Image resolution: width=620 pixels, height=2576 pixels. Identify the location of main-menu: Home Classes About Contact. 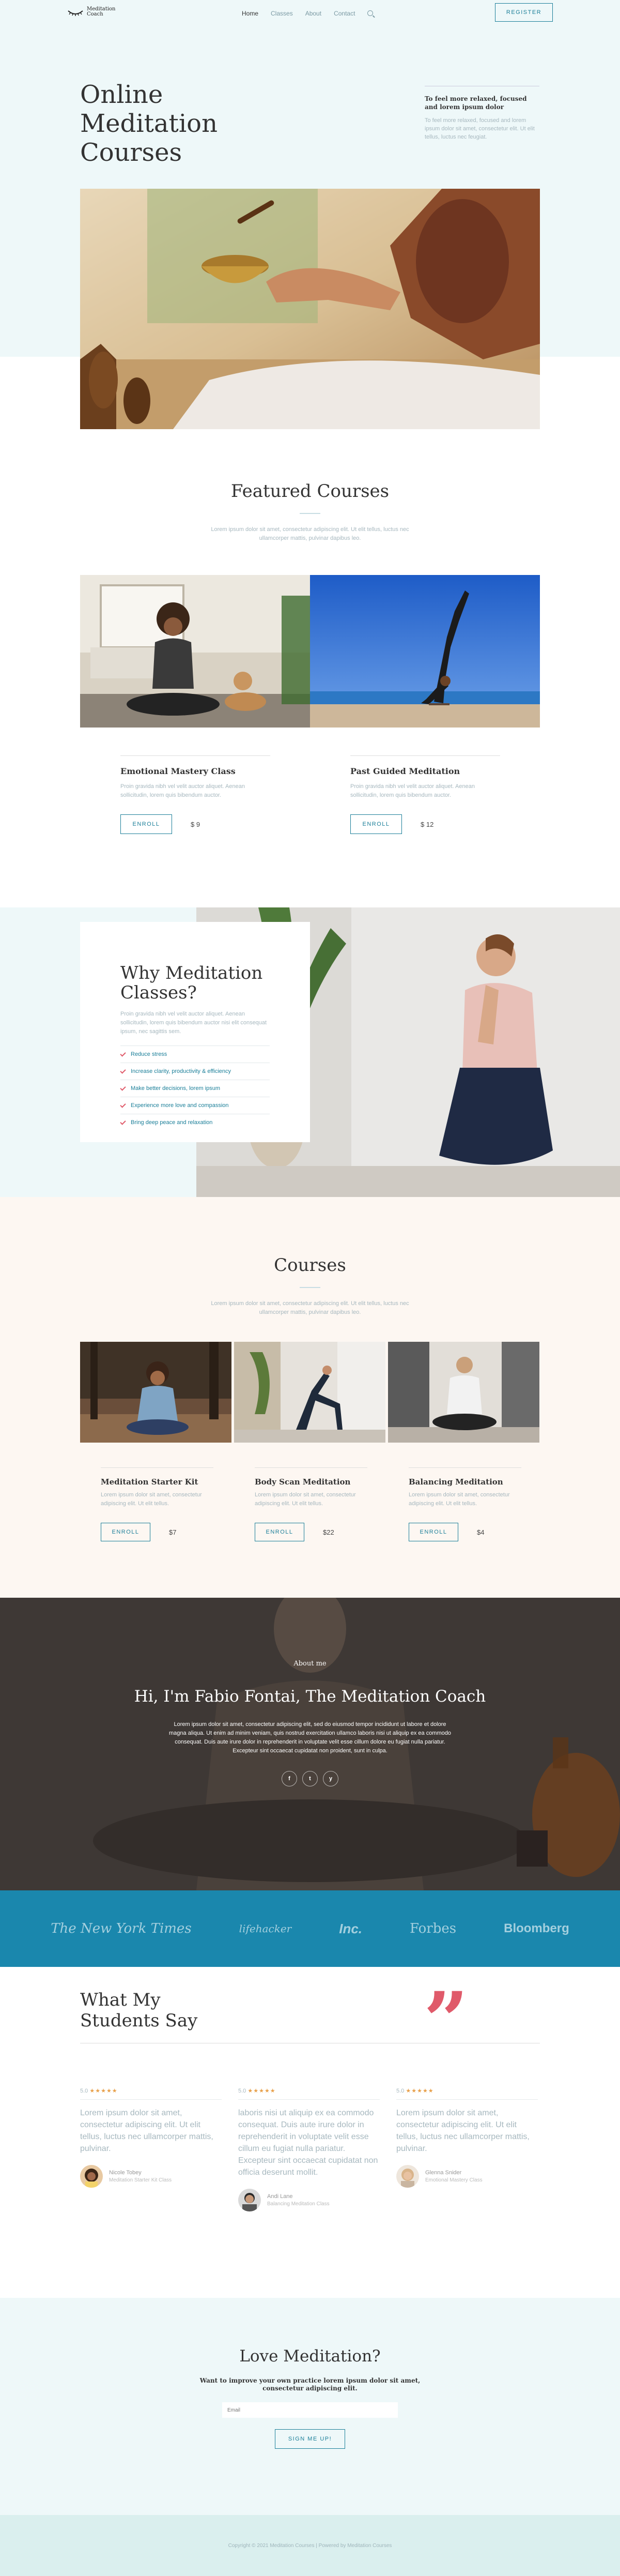
(308, 13).